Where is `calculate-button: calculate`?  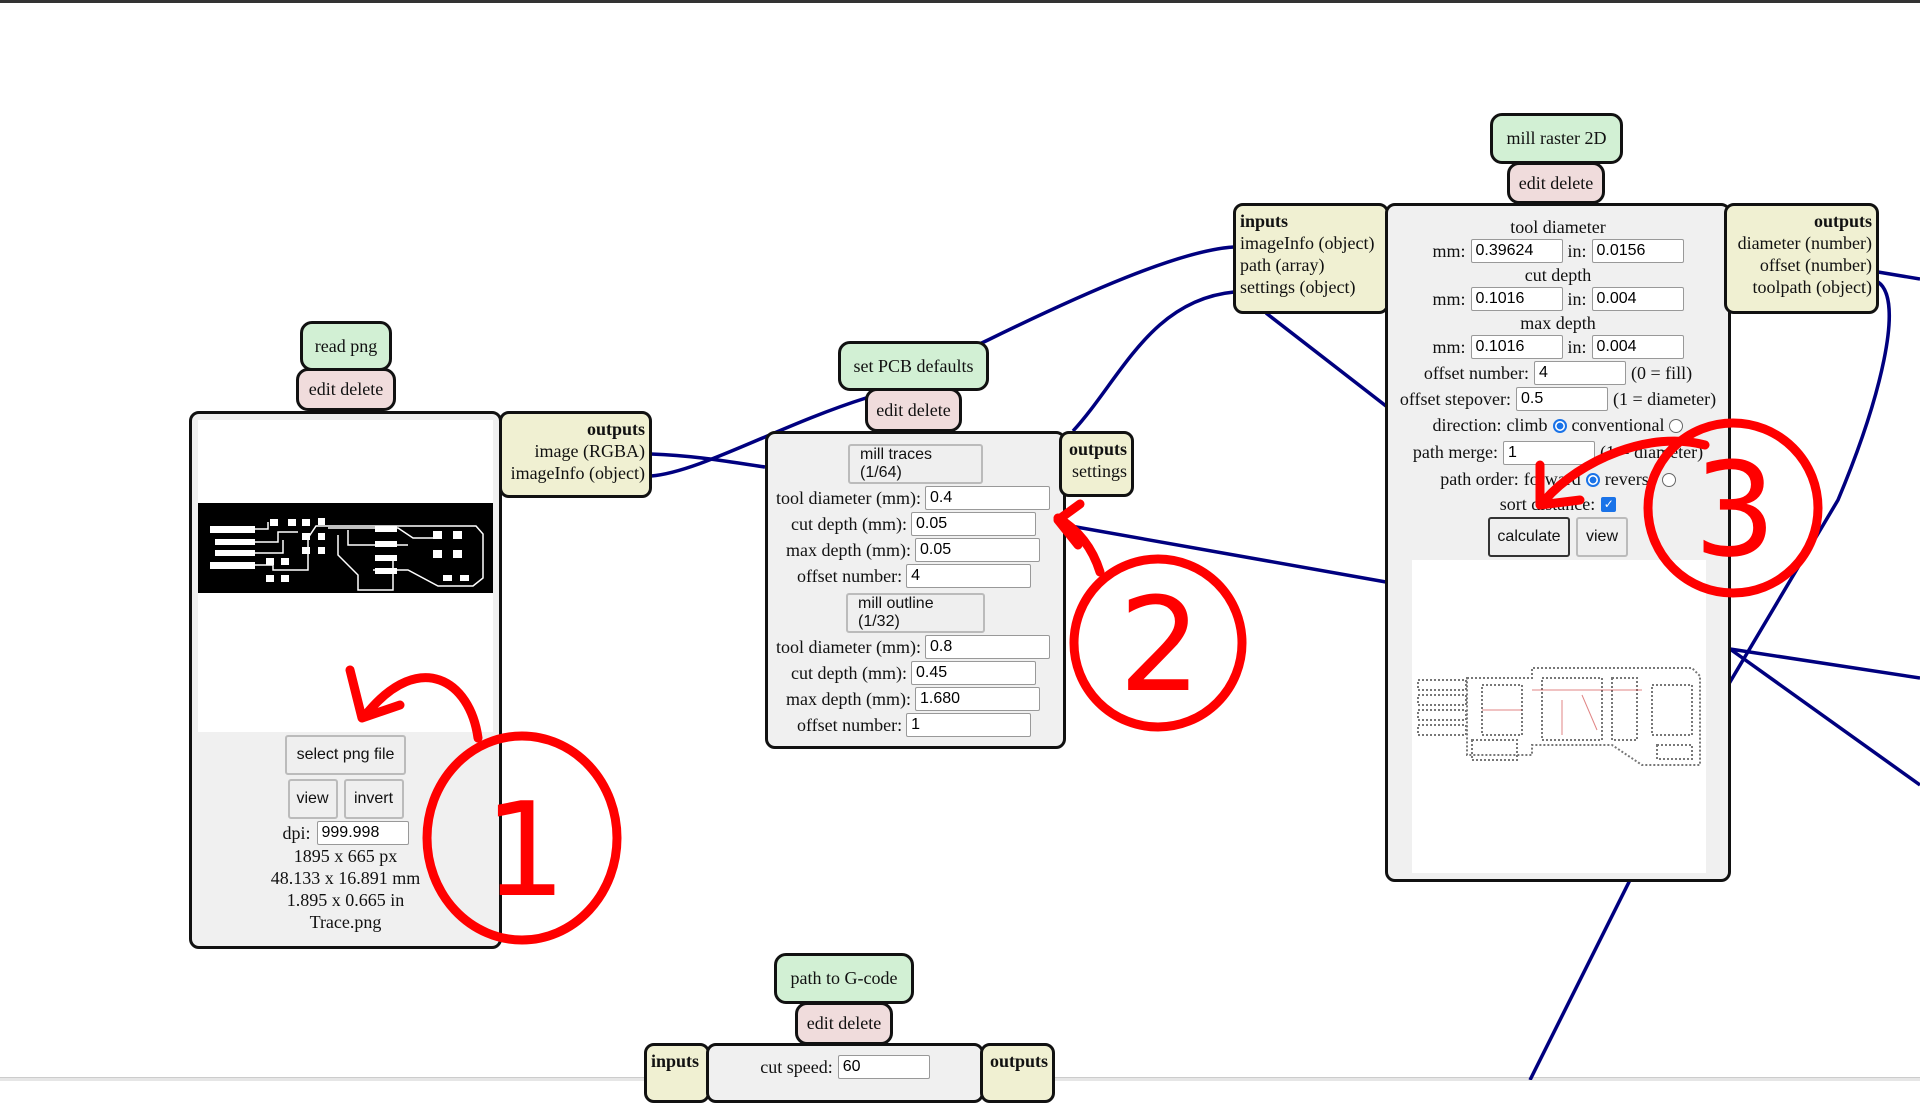
calculate-button: calculate is located at coordinates (1529, 537).